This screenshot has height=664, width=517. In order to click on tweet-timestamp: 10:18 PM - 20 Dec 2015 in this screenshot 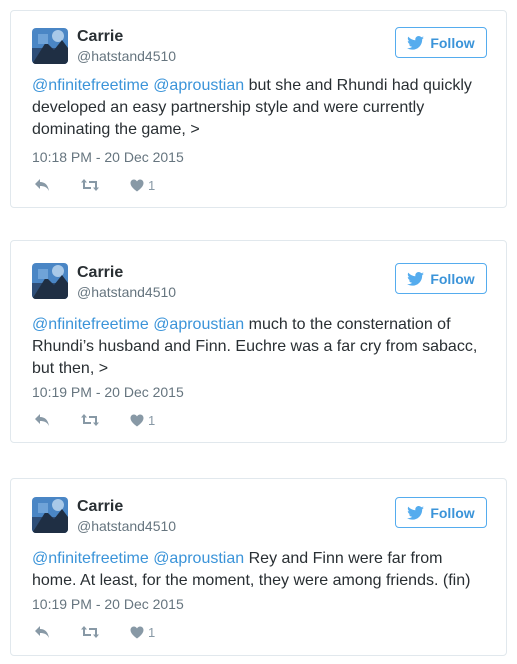, I will do `click(108, 157)`.